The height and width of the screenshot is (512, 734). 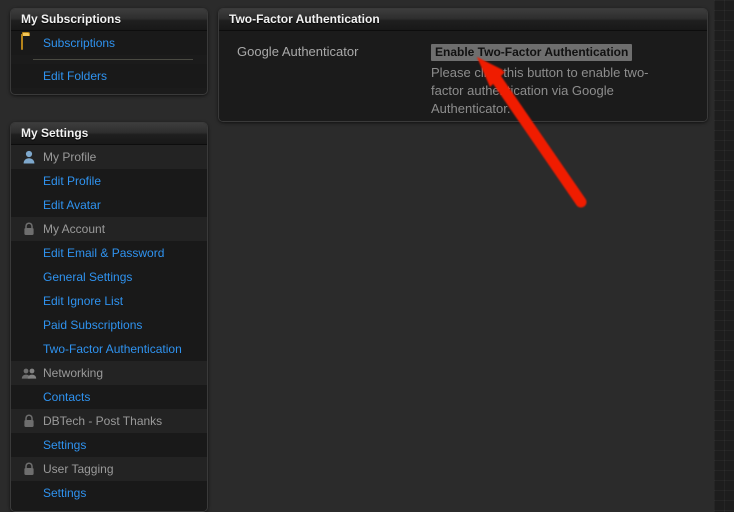 I want to click on sidebar-section-label: My Account, so click(x=74, y=229).